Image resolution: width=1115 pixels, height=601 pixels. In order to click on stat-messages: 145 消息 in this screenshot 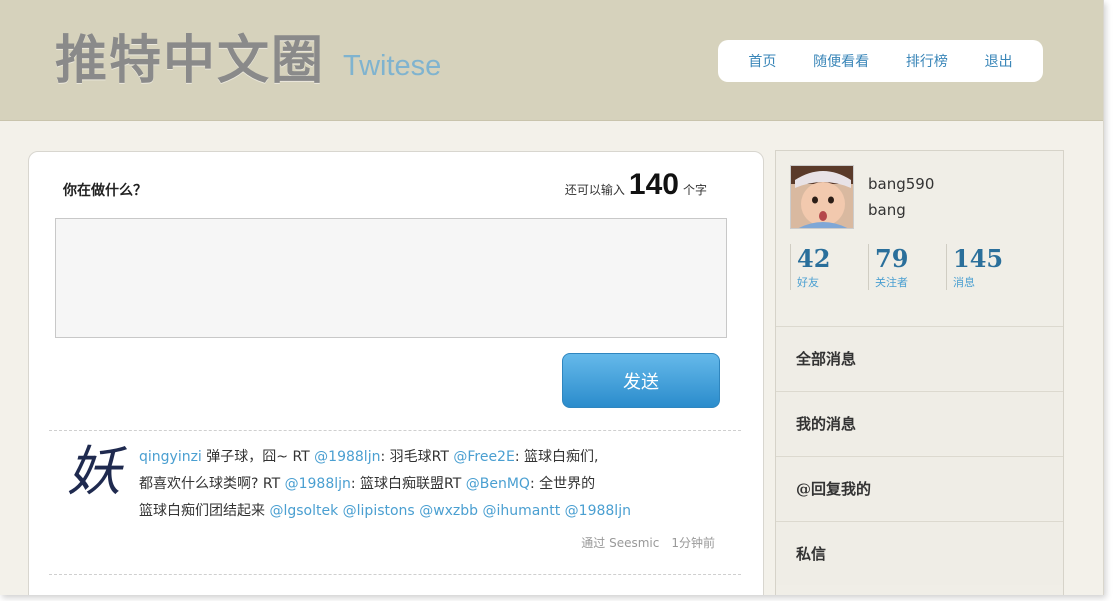, I will do `click(974, 267)`.